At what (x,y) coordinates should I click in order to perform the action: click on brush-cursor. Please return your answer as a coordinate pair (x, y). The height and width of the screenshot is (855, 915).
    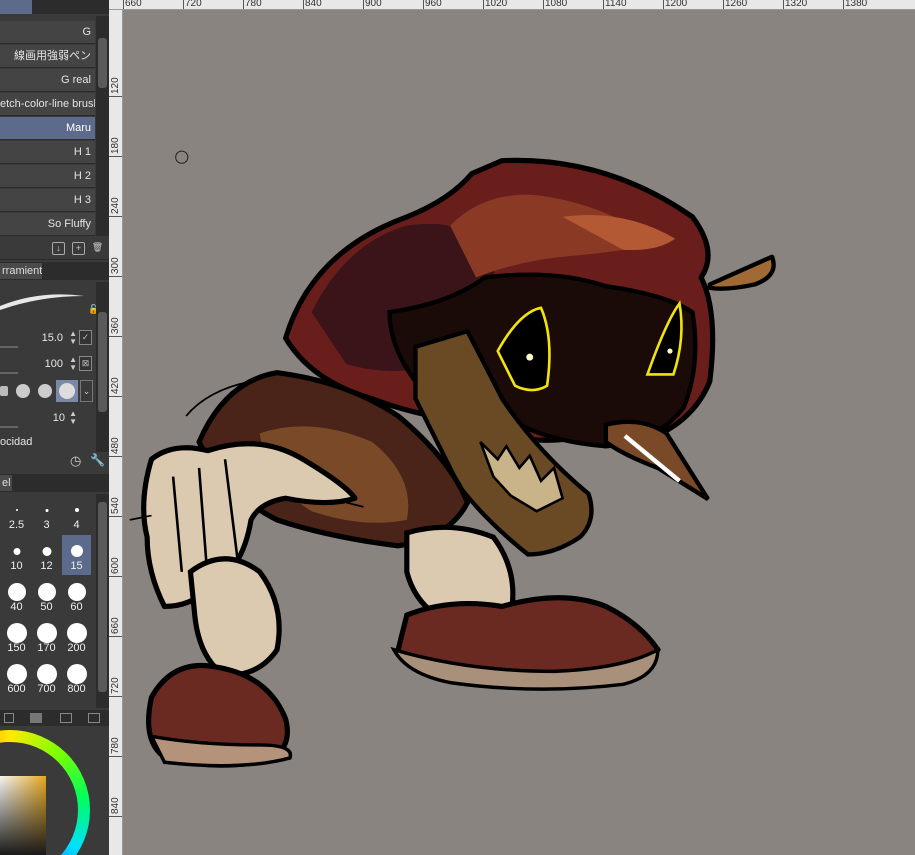
    Looking at the image, I should click on (182, 157).